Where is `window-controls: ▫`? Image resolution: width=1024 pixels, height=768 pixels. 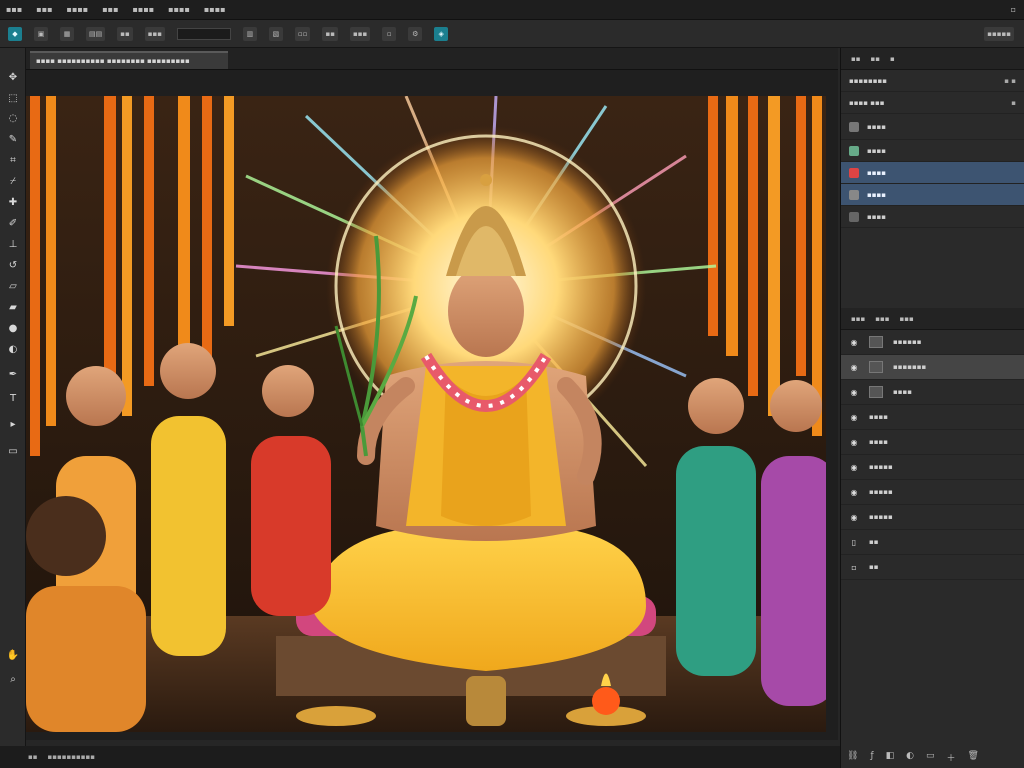 window-controls: ▫ is located at coordinates (1013, 9).